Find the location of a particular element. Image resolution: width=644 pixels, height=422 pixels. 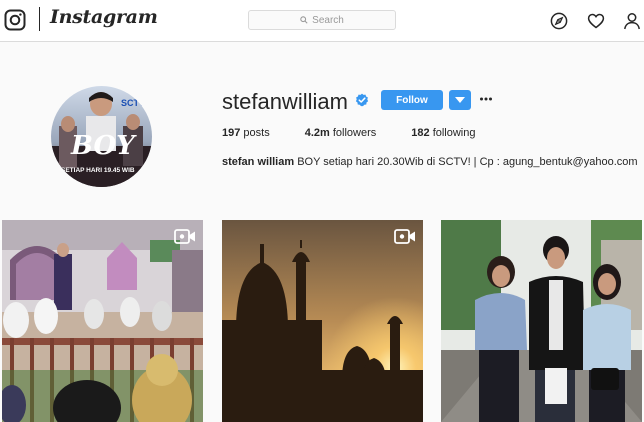

triangle-down-icon is located at coordinates (460, 100).